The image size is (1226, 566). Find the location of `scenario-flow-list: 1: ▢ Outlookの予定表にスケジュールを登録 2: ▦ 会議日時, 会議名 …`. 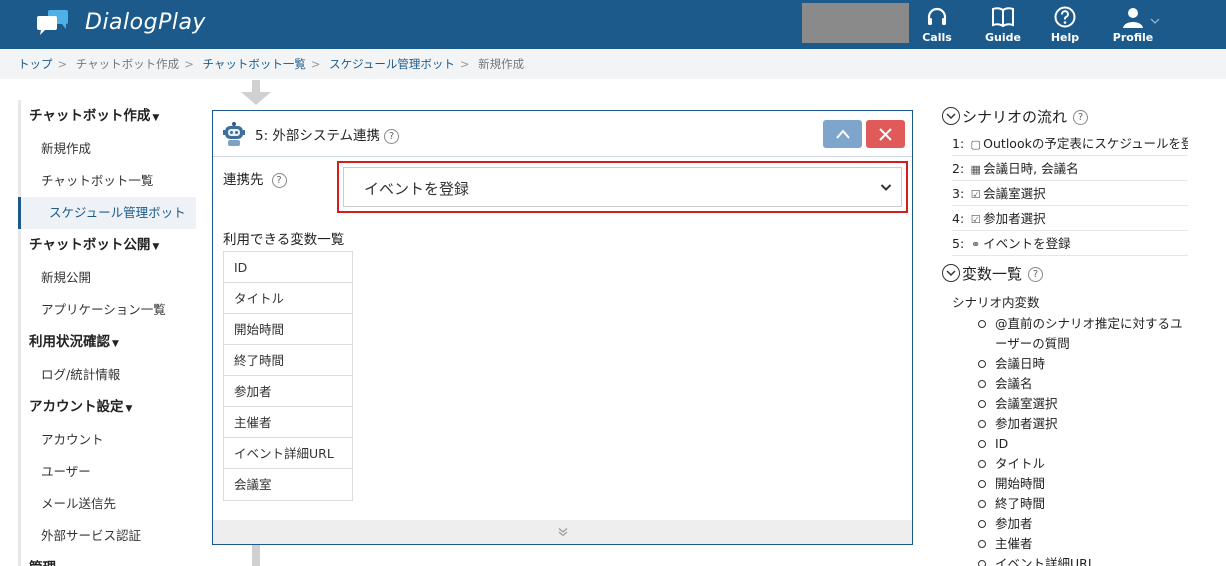

scenario-flow-list: 1: ▢ Outlookの予定表にスケジュールを登録 2: ▦ 会議日時, 会議名 … is located at coordinates (1070, 193).